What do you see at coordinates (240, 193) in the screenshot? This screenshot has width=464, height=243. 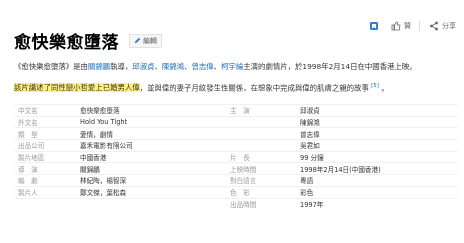 I see `info-key: 色 彩` at bounding box center [240, 193].